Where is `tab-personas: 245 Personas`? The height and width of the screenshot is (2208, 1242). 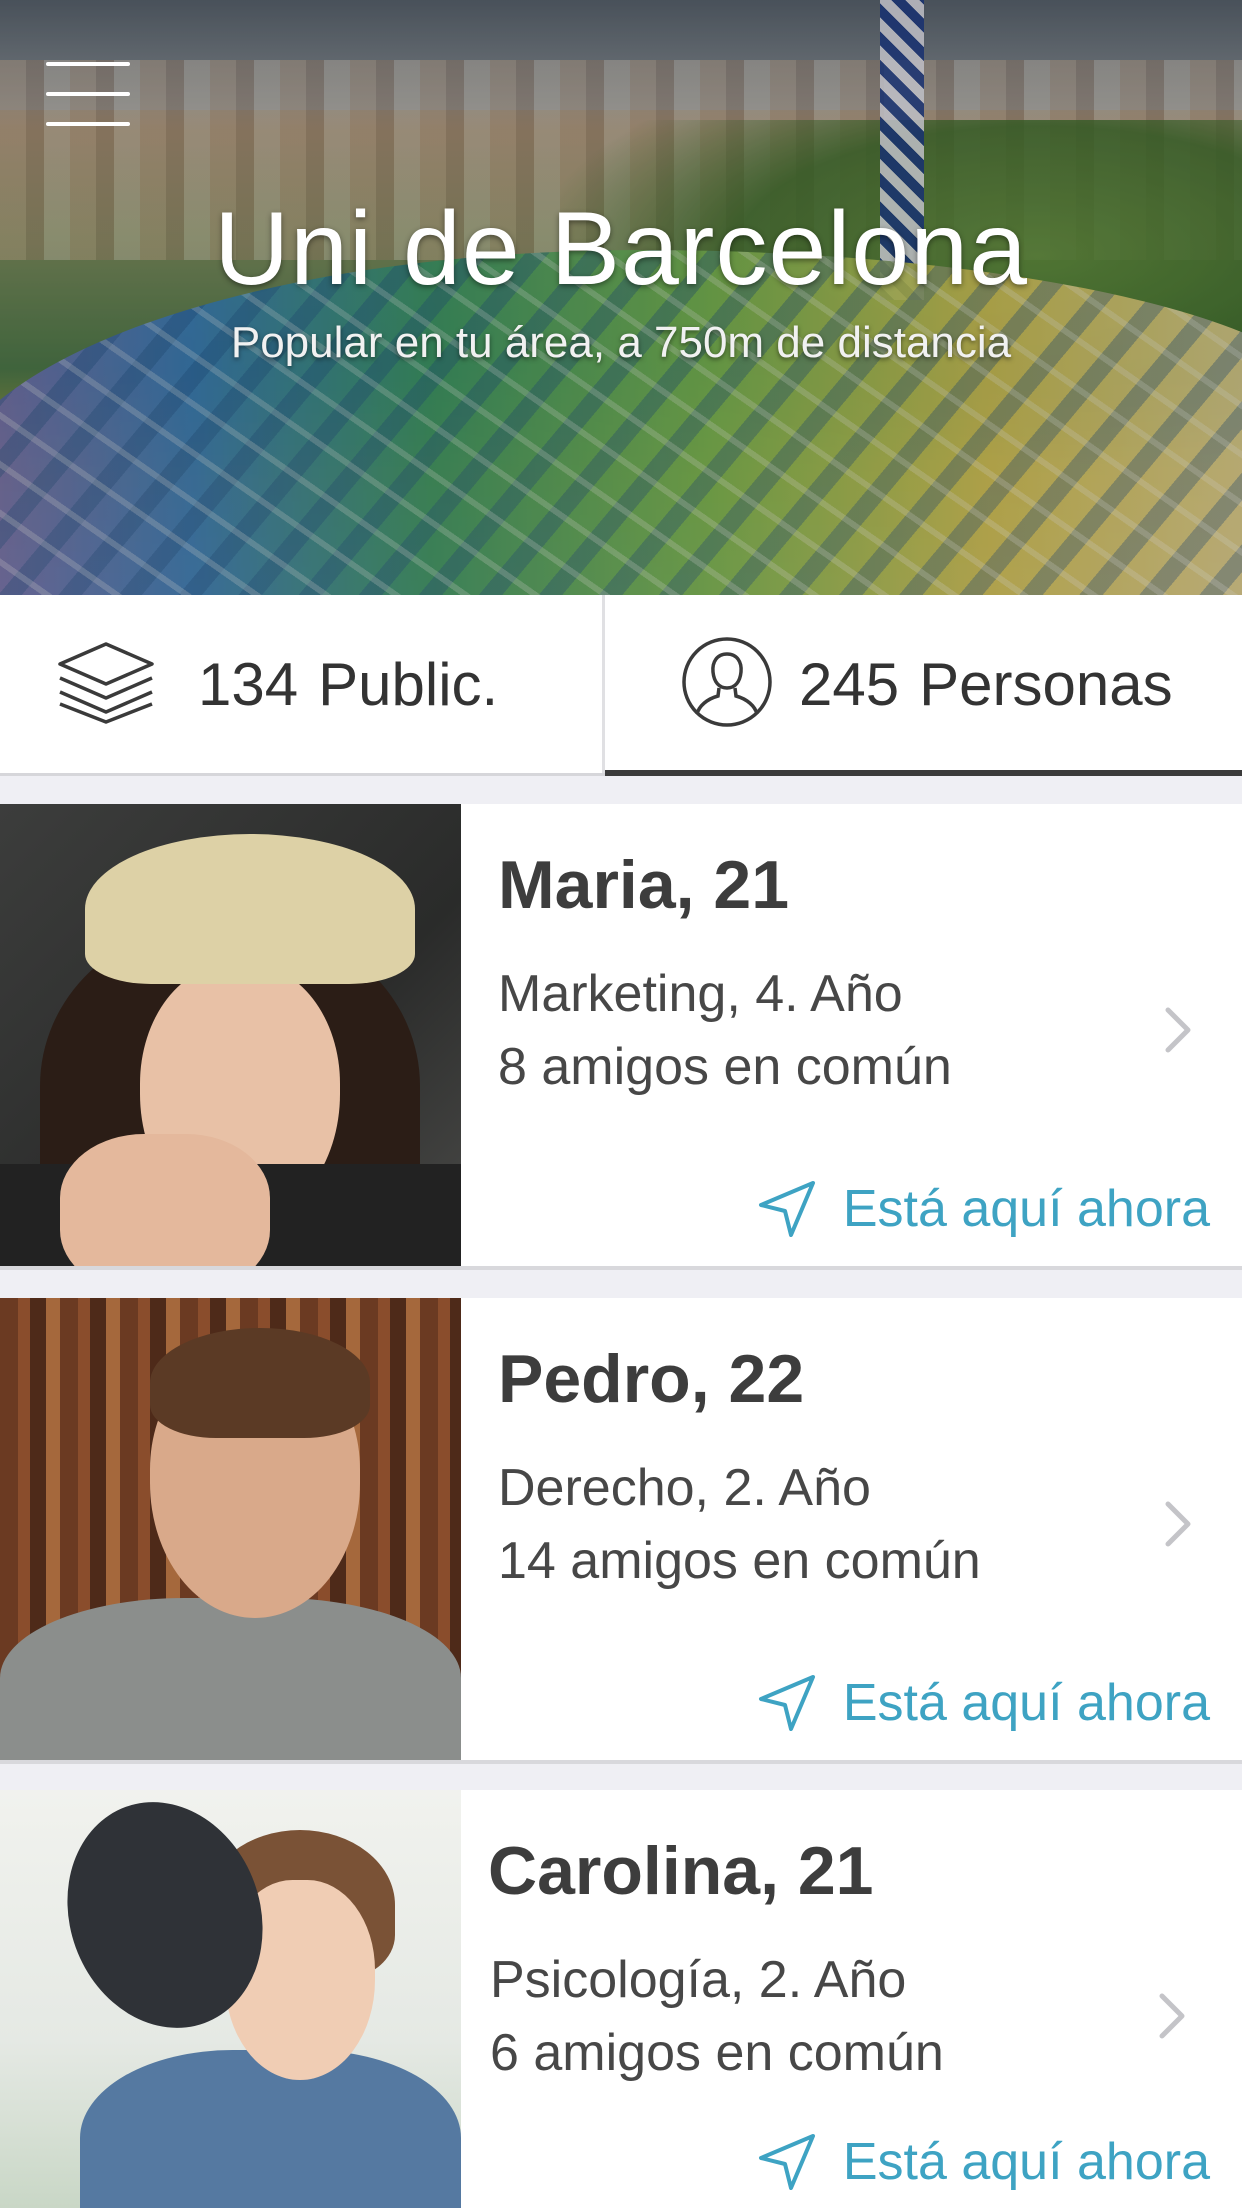 tab-personas: 245 Personas is located at coordinates (923, 685).